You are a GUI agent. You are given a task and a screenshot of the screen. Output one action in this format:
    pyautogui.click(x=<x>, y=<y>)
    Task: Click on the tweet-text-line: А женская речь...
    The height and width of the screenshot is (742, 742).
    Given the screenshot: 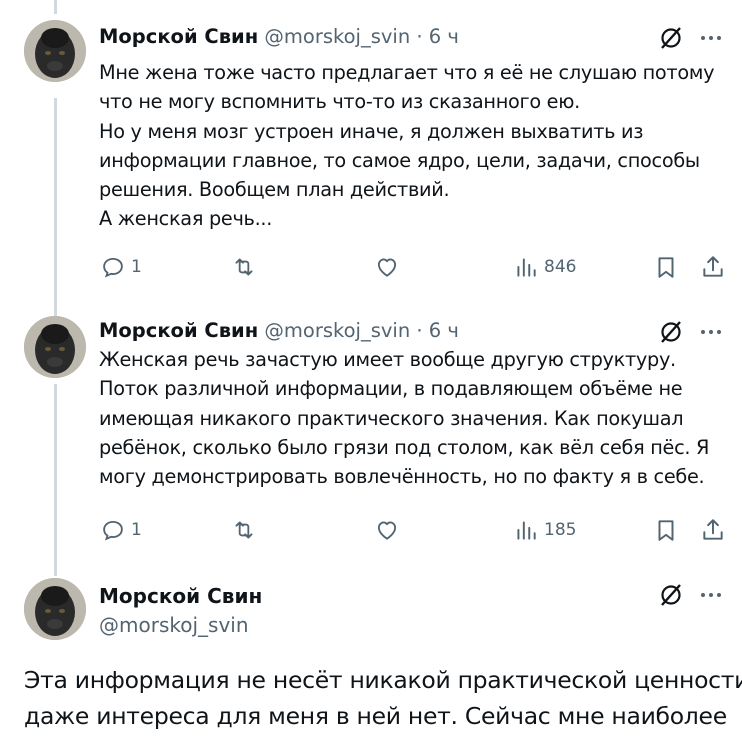 What is the action you would take?
    pyautogui.click(x=186, y=219)
    